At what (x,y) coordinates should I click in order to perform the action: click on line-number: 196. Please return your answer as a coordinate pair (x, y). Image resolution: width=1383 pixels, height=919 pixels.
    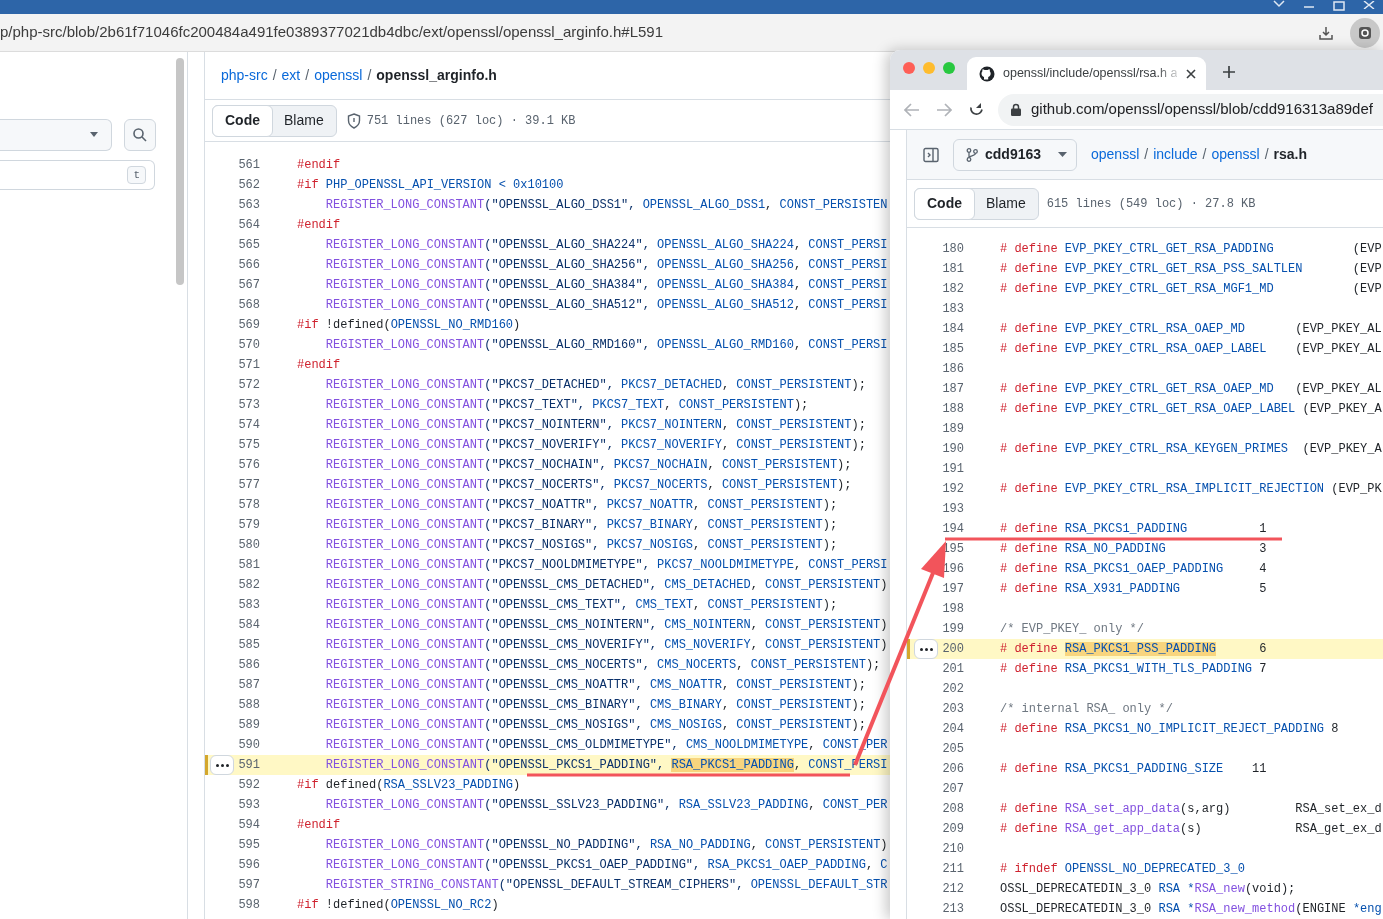
    Looking at the image, I should click on (952, 569).